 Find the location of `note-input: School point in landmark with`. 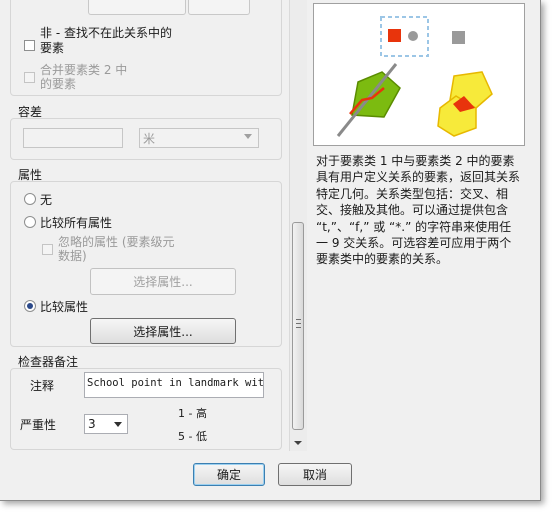

note-input: School point in landmark with is located at coordinates (174, 385).